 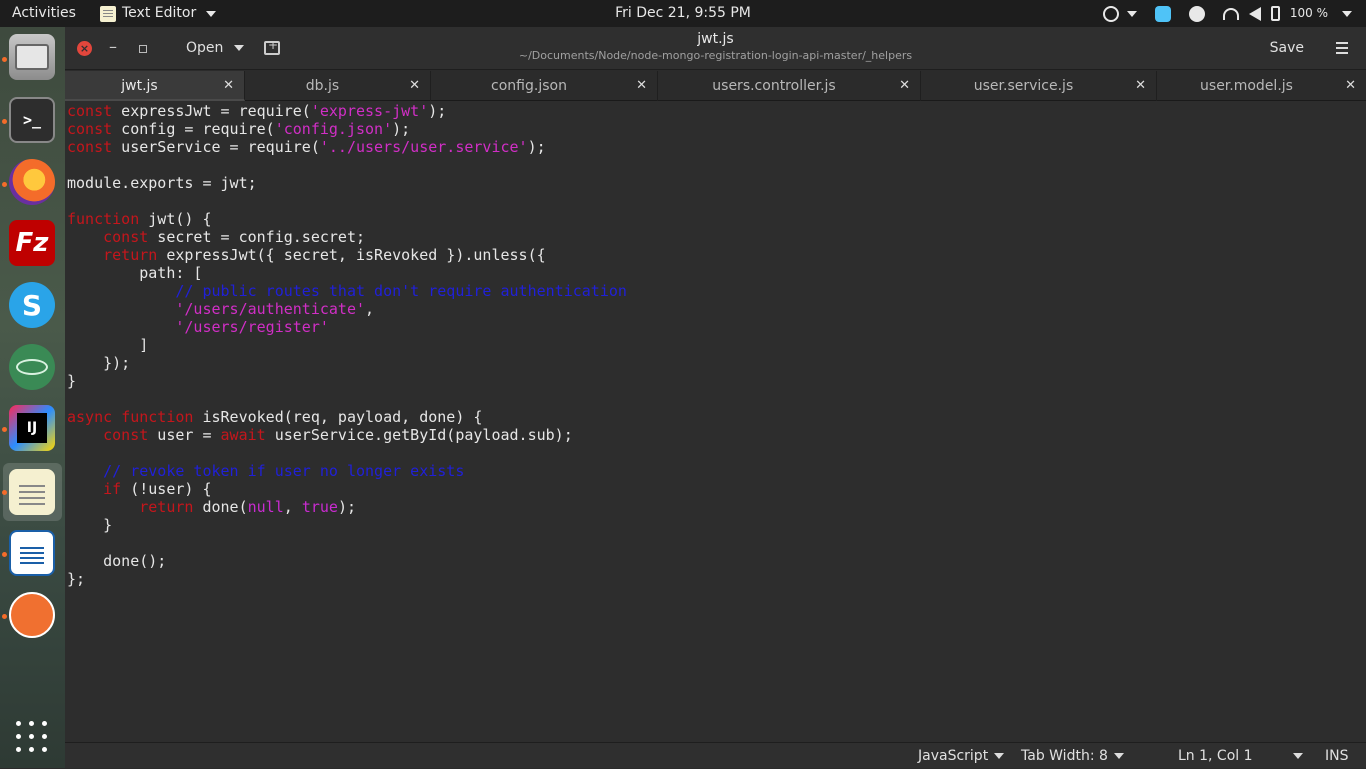 What do you see at coordinates (112, 489) in the screenshot?
I see `code-token: if` at bounding box center [112, 489].